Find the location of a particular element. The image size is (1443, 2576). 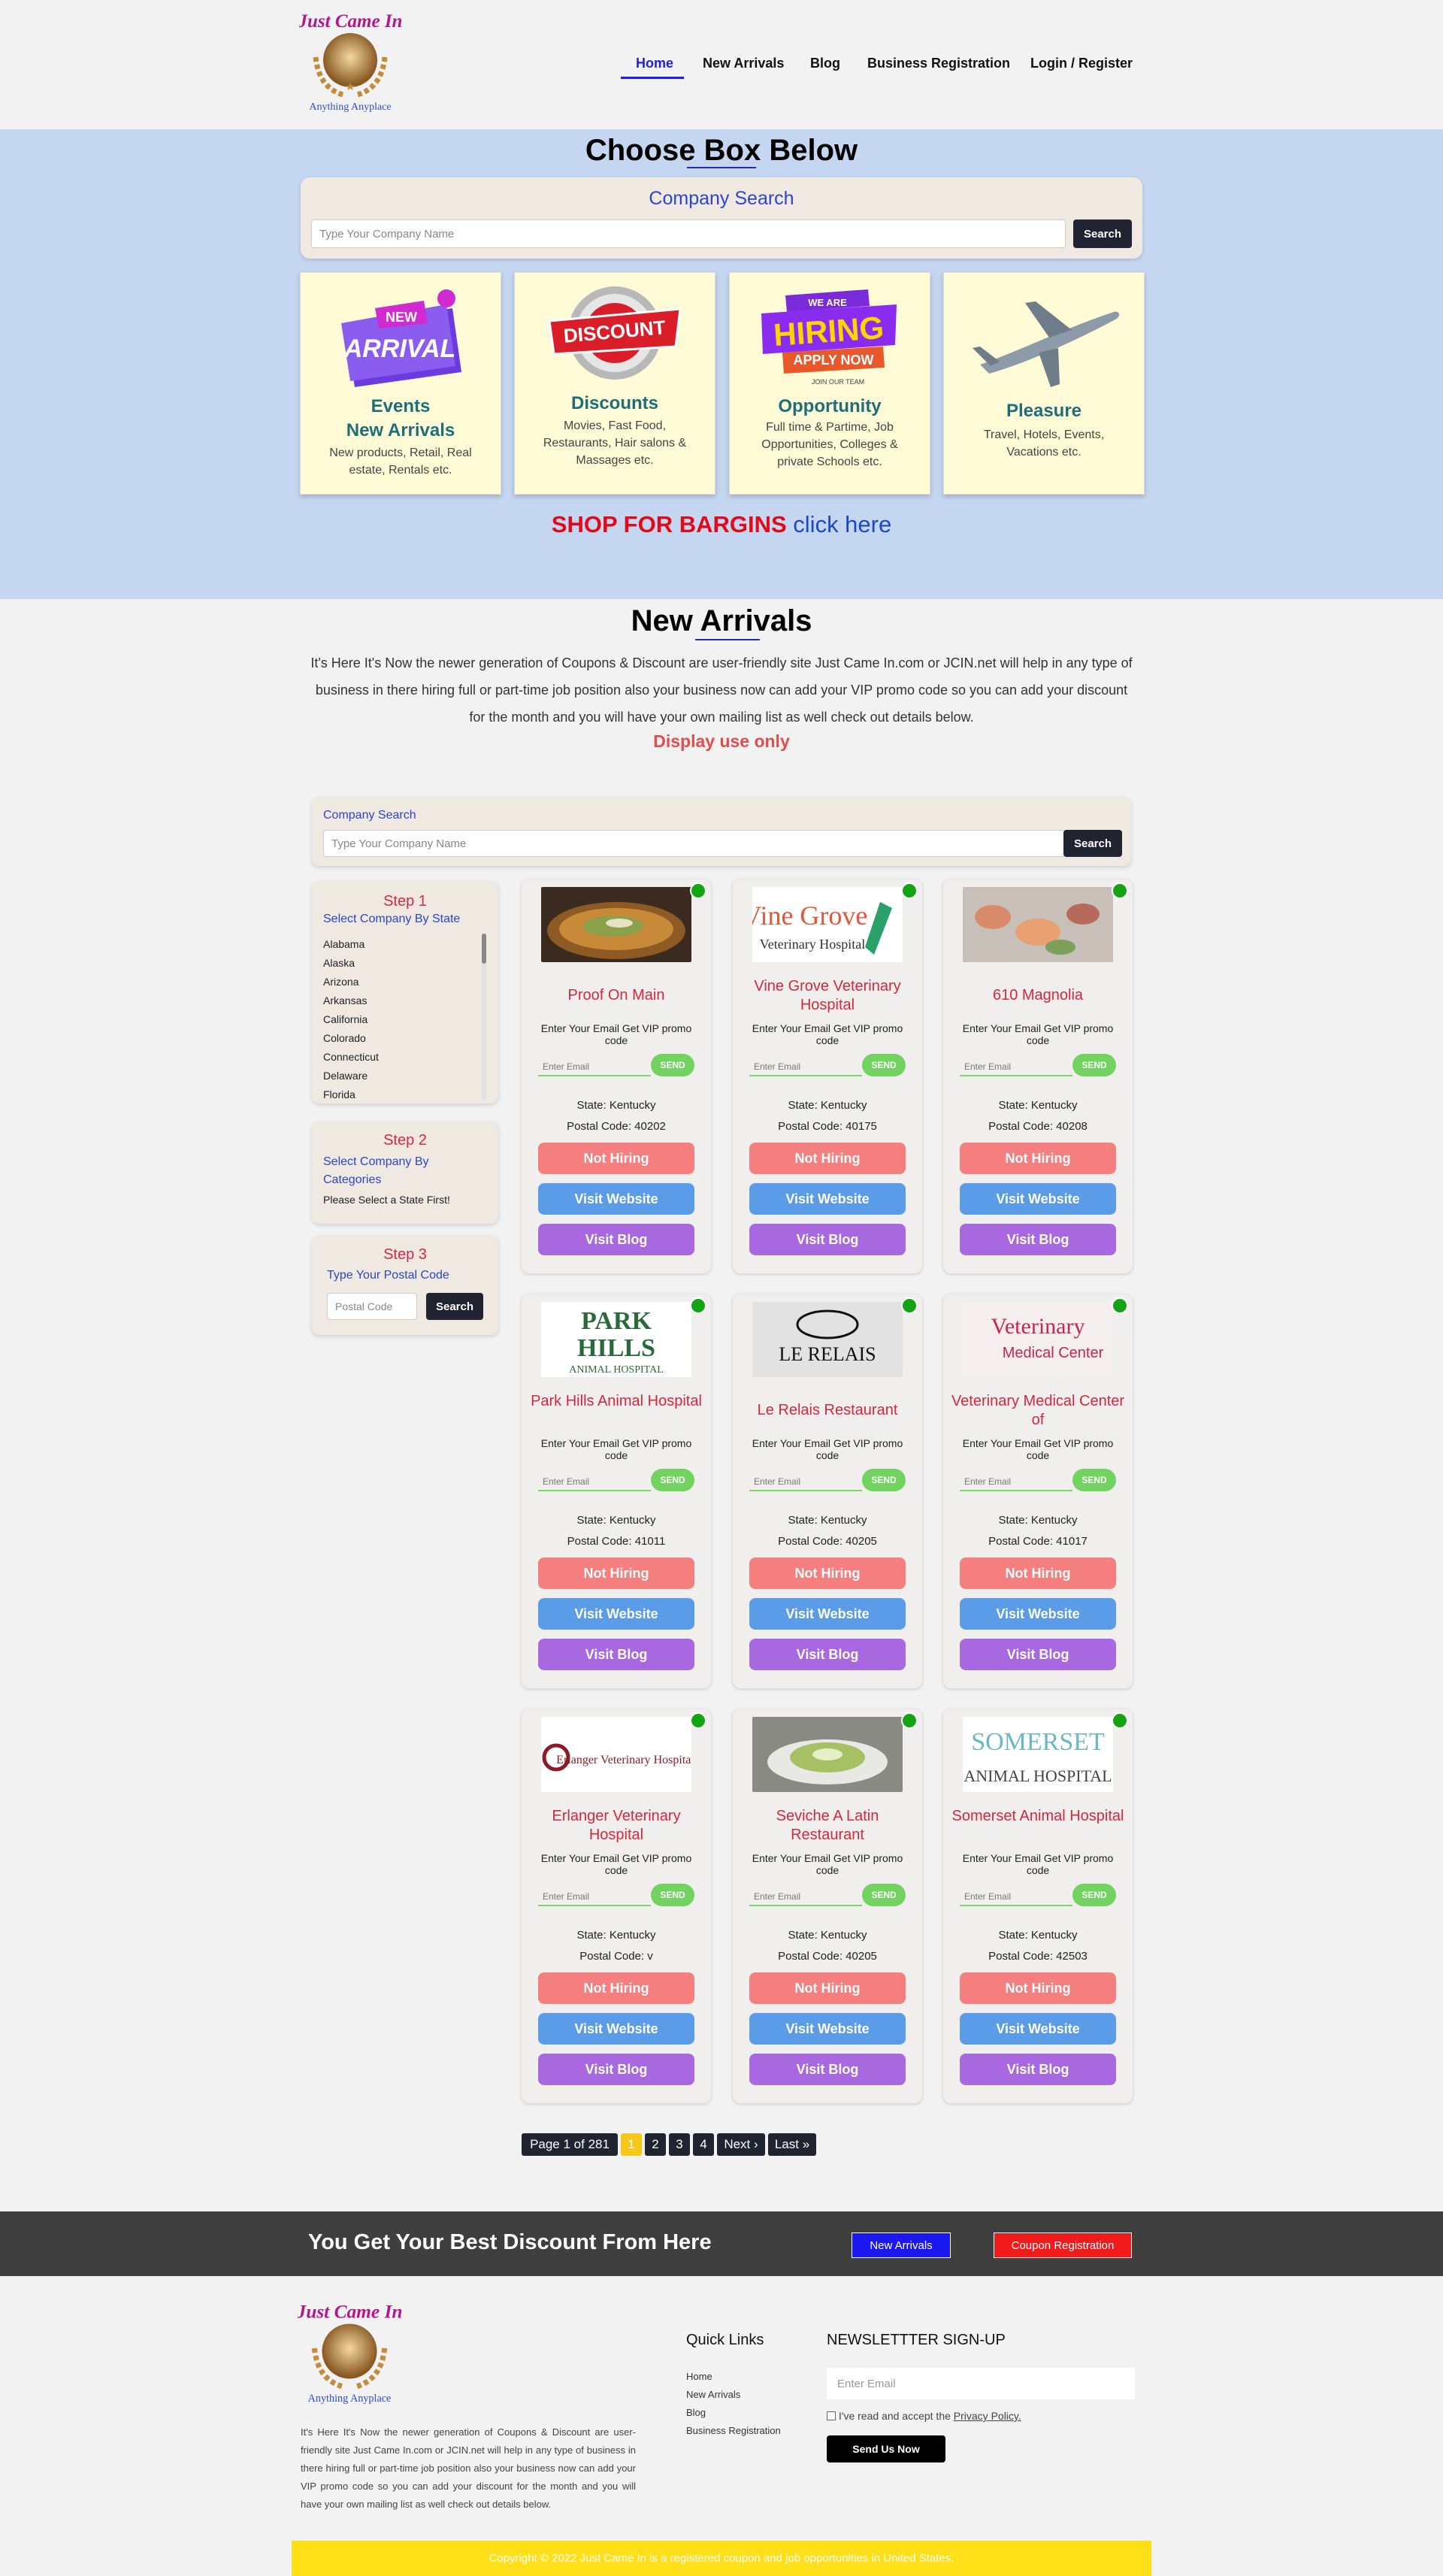

state-list-scroll-thumb is located at coordinates (484, 949).